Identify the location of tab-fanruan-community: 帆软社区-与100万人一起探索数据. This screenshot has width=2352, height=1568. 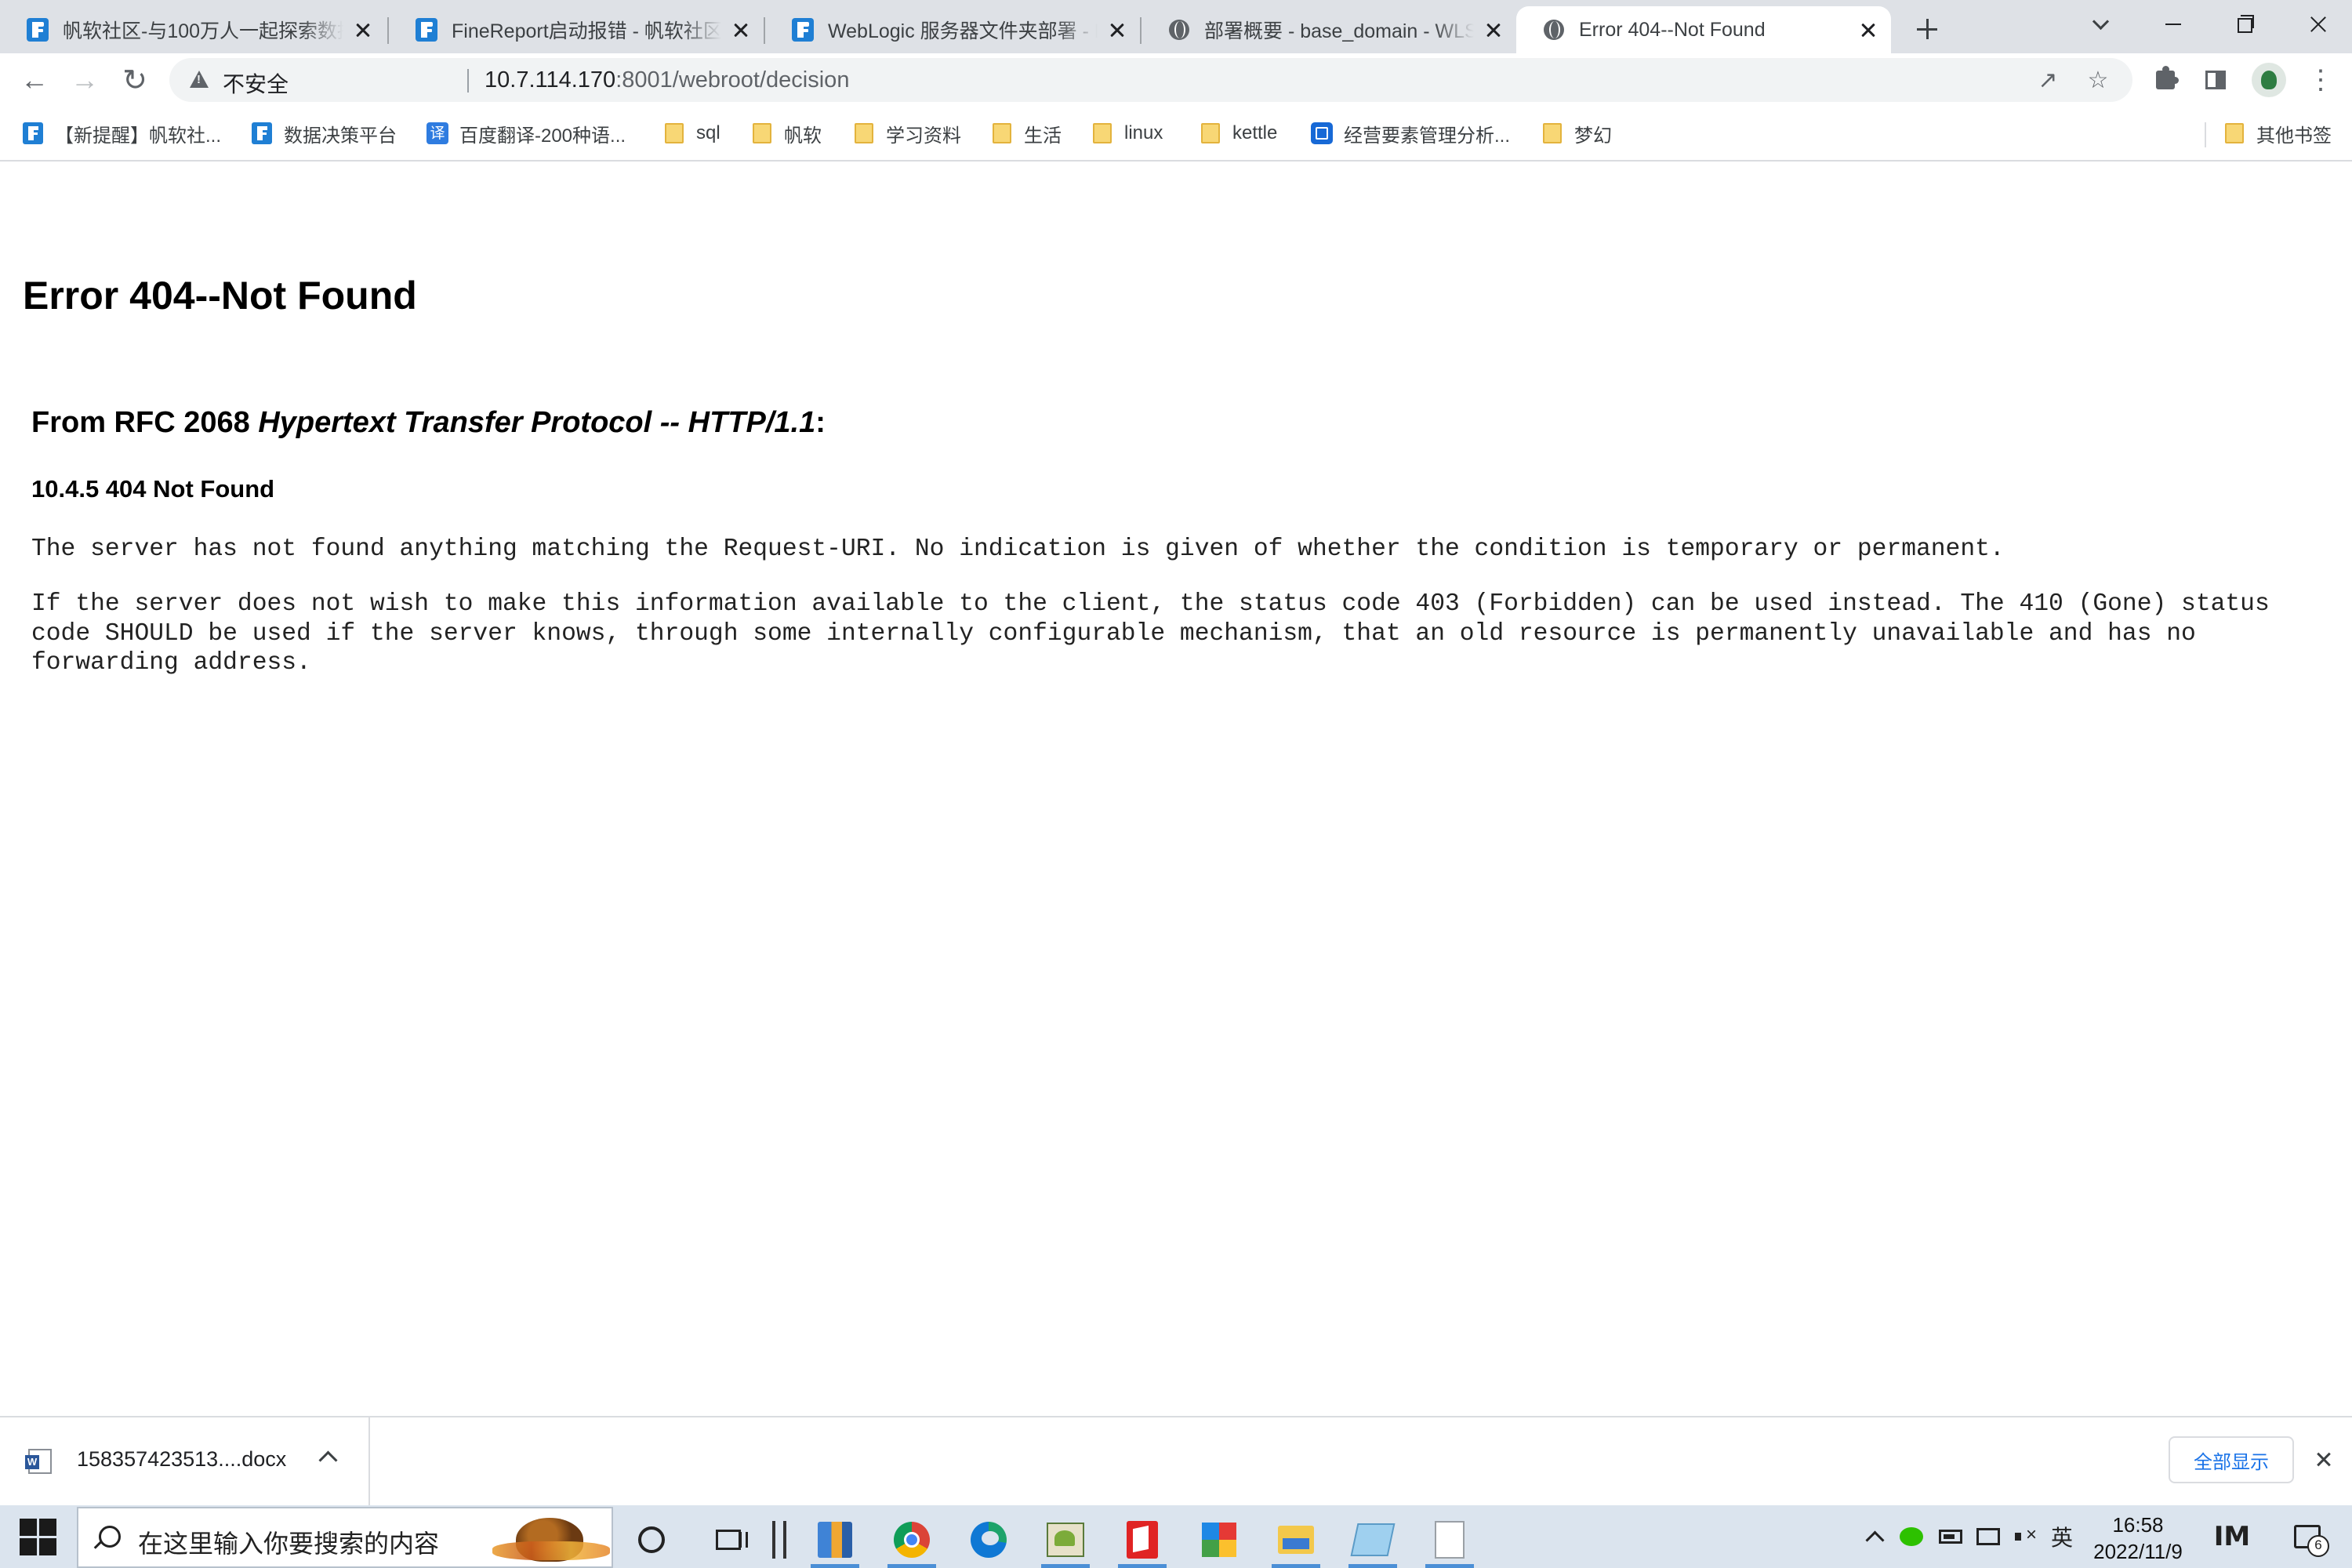
(193, 29).